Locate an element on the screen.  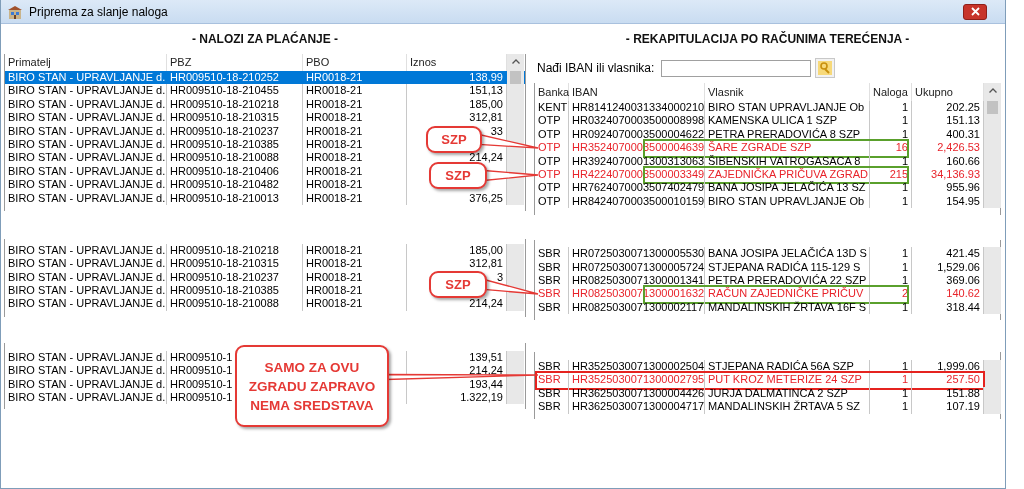
table-cell: ŠIBENSKIH VATROGASACA 8 is located at coordinates (787, 161).